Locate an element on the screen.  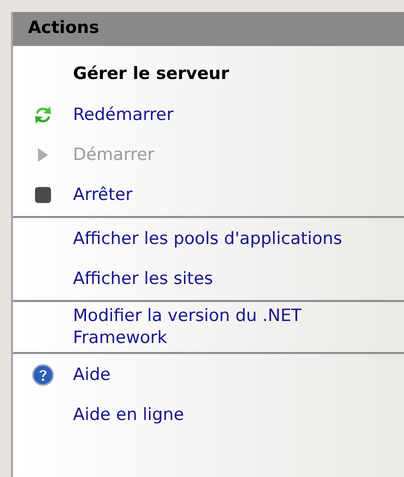
help-icon is located at coordinates (43, 375).